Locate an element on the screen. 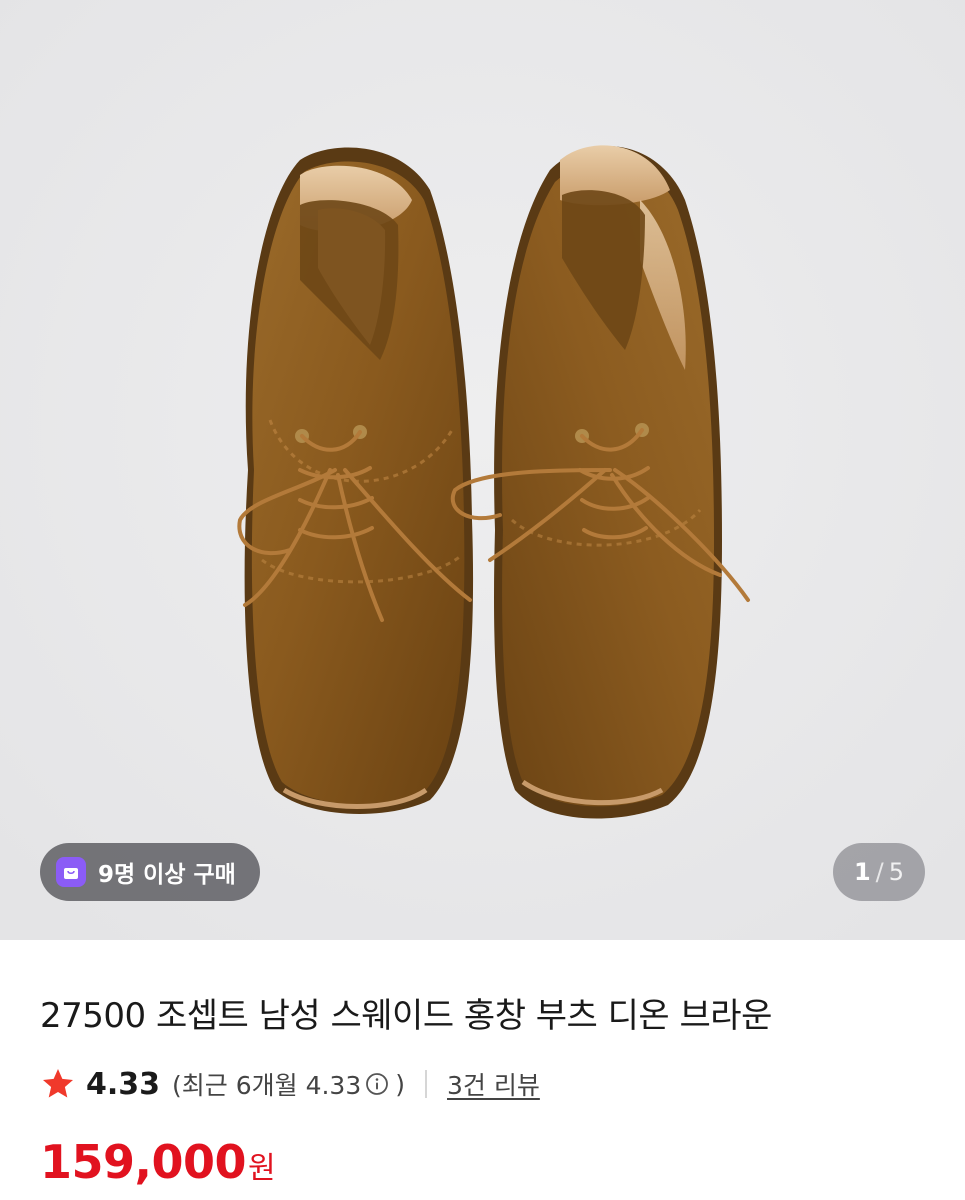  recent-rating: (최근 6개월 4.33 ) is located at coordinates (288, 1084).